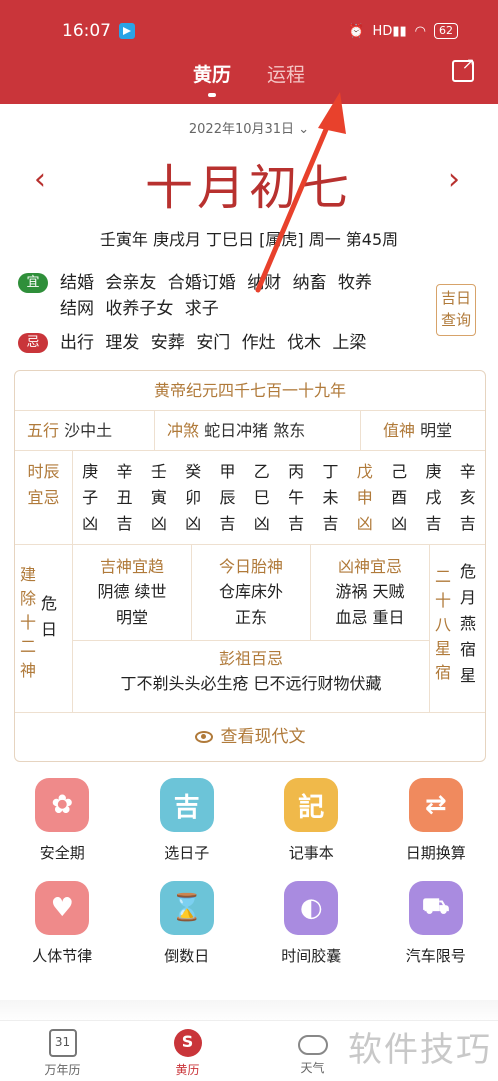 This screenshot has width=498, height=1081. What do you see at coordinates (467, 497) in the screenshot?
I see `hour-col: 辛亥吉` at bounding box center [467, 497].